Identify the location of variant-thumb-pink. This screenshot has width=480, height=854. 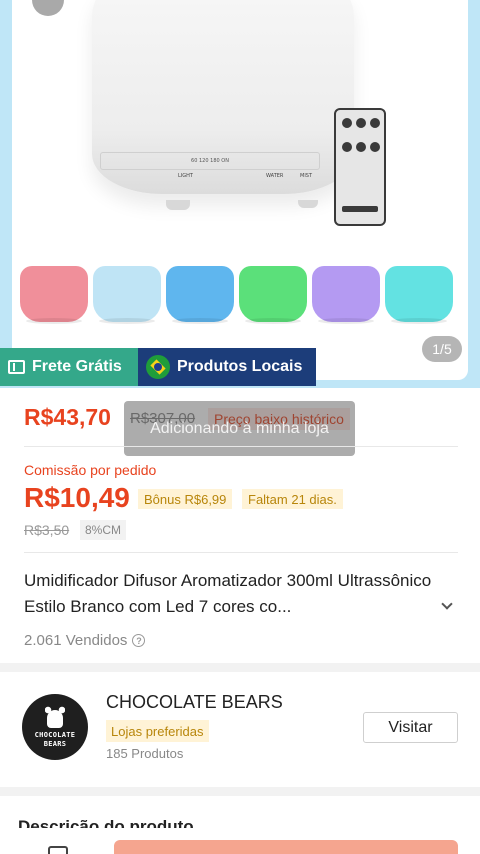
(54, 295).